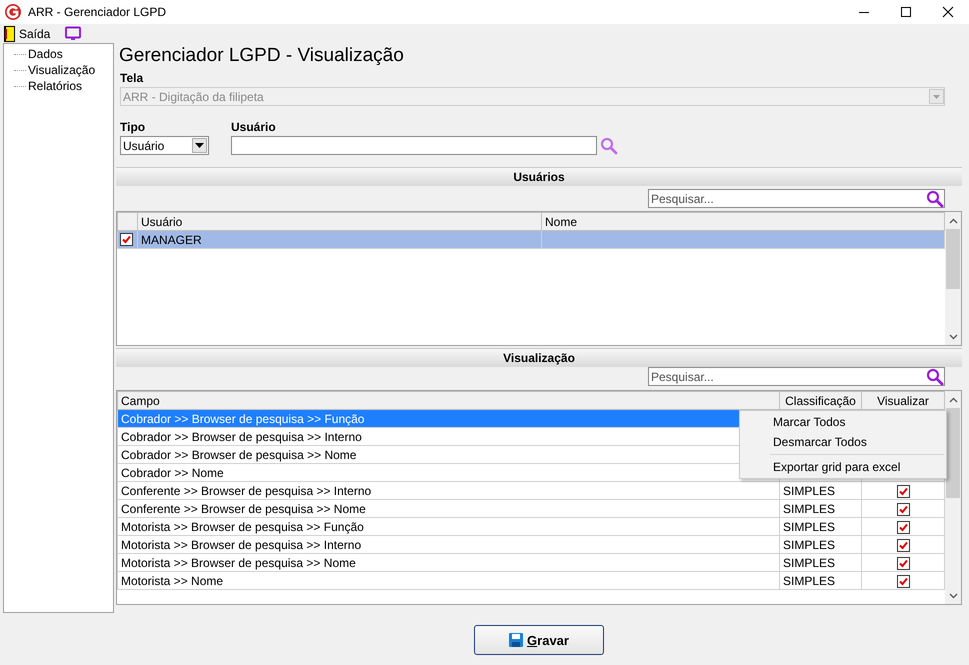  Describe the element at coordinates (743, 221) in the screenshot. I see `column-header: Nome` at that location.